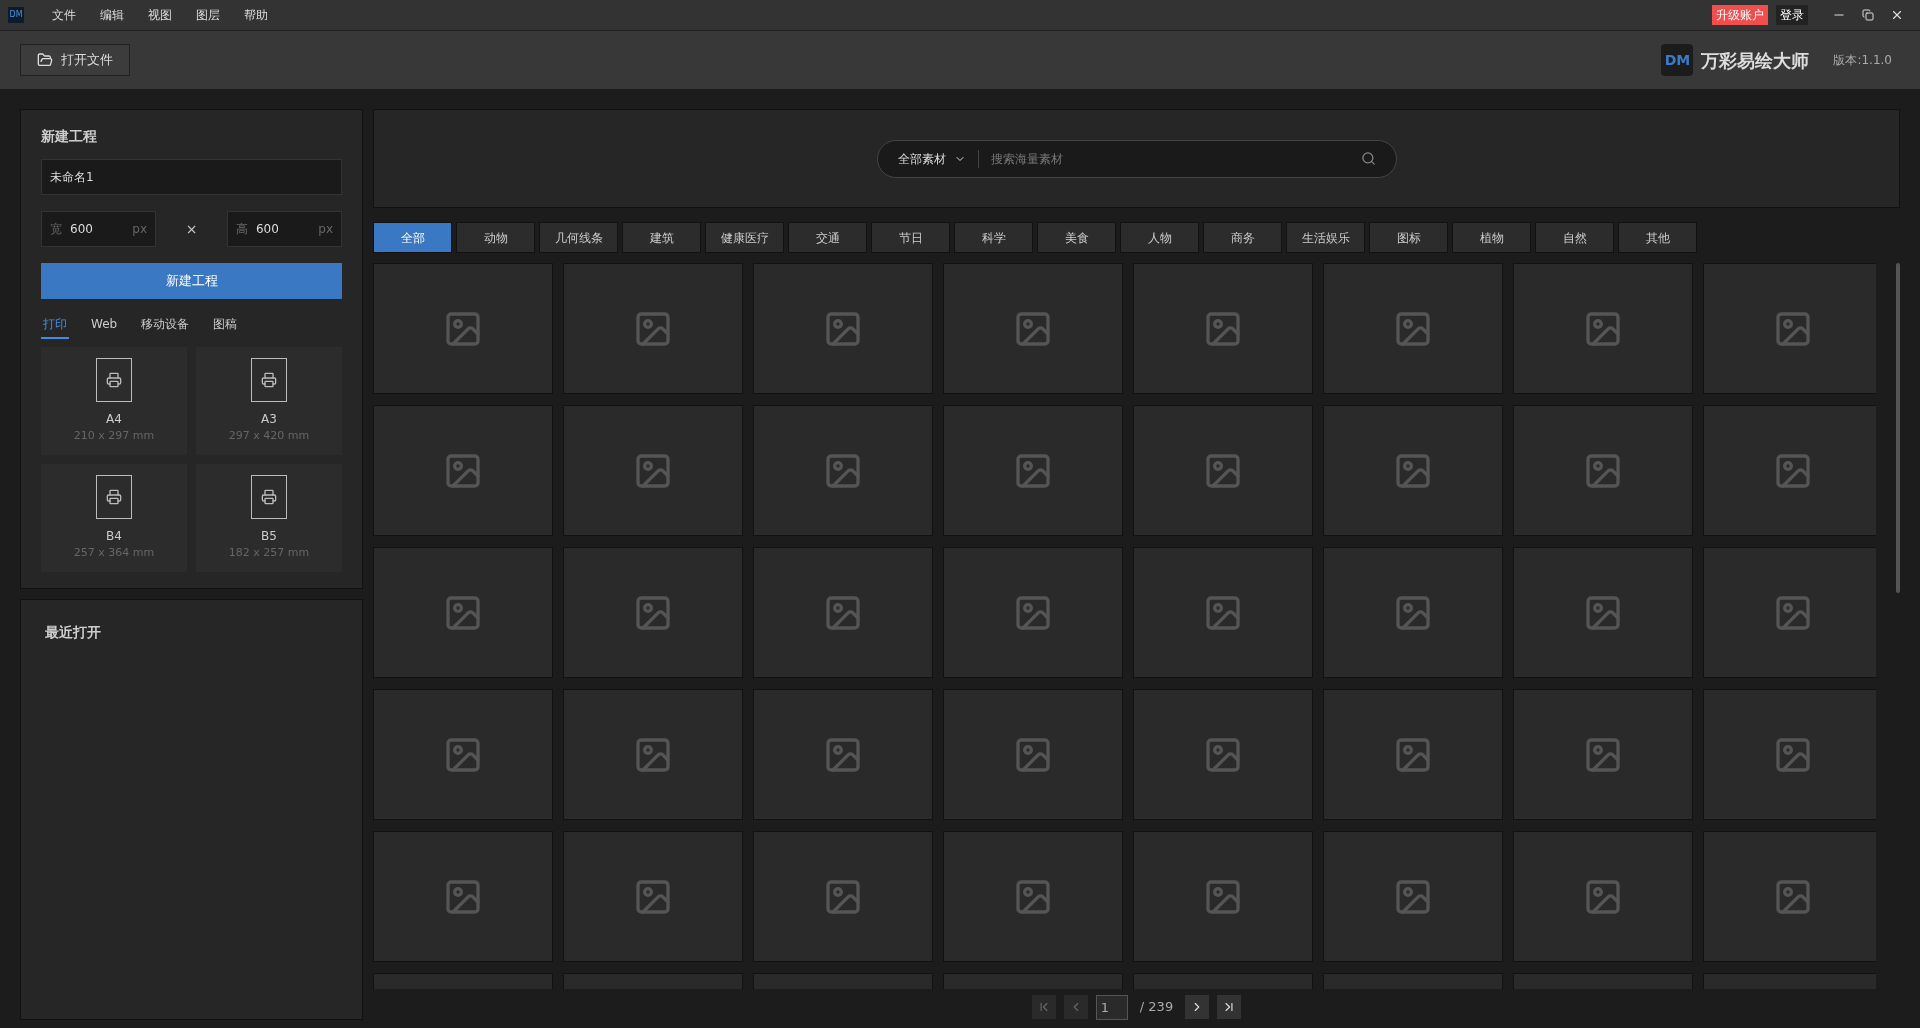  I want to click on category-tab: 节日, so click(910, 237).